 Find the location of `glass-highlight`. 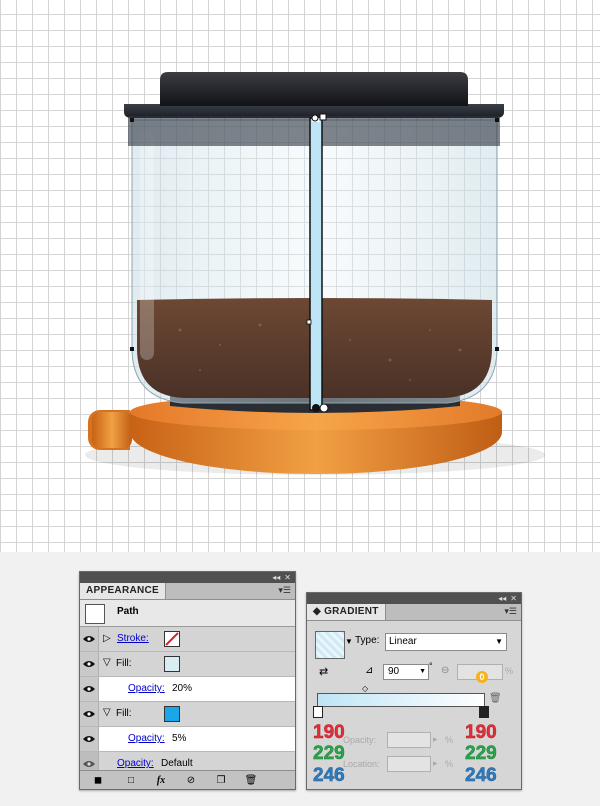

glass-highlight is located at coordinates (147, 245).